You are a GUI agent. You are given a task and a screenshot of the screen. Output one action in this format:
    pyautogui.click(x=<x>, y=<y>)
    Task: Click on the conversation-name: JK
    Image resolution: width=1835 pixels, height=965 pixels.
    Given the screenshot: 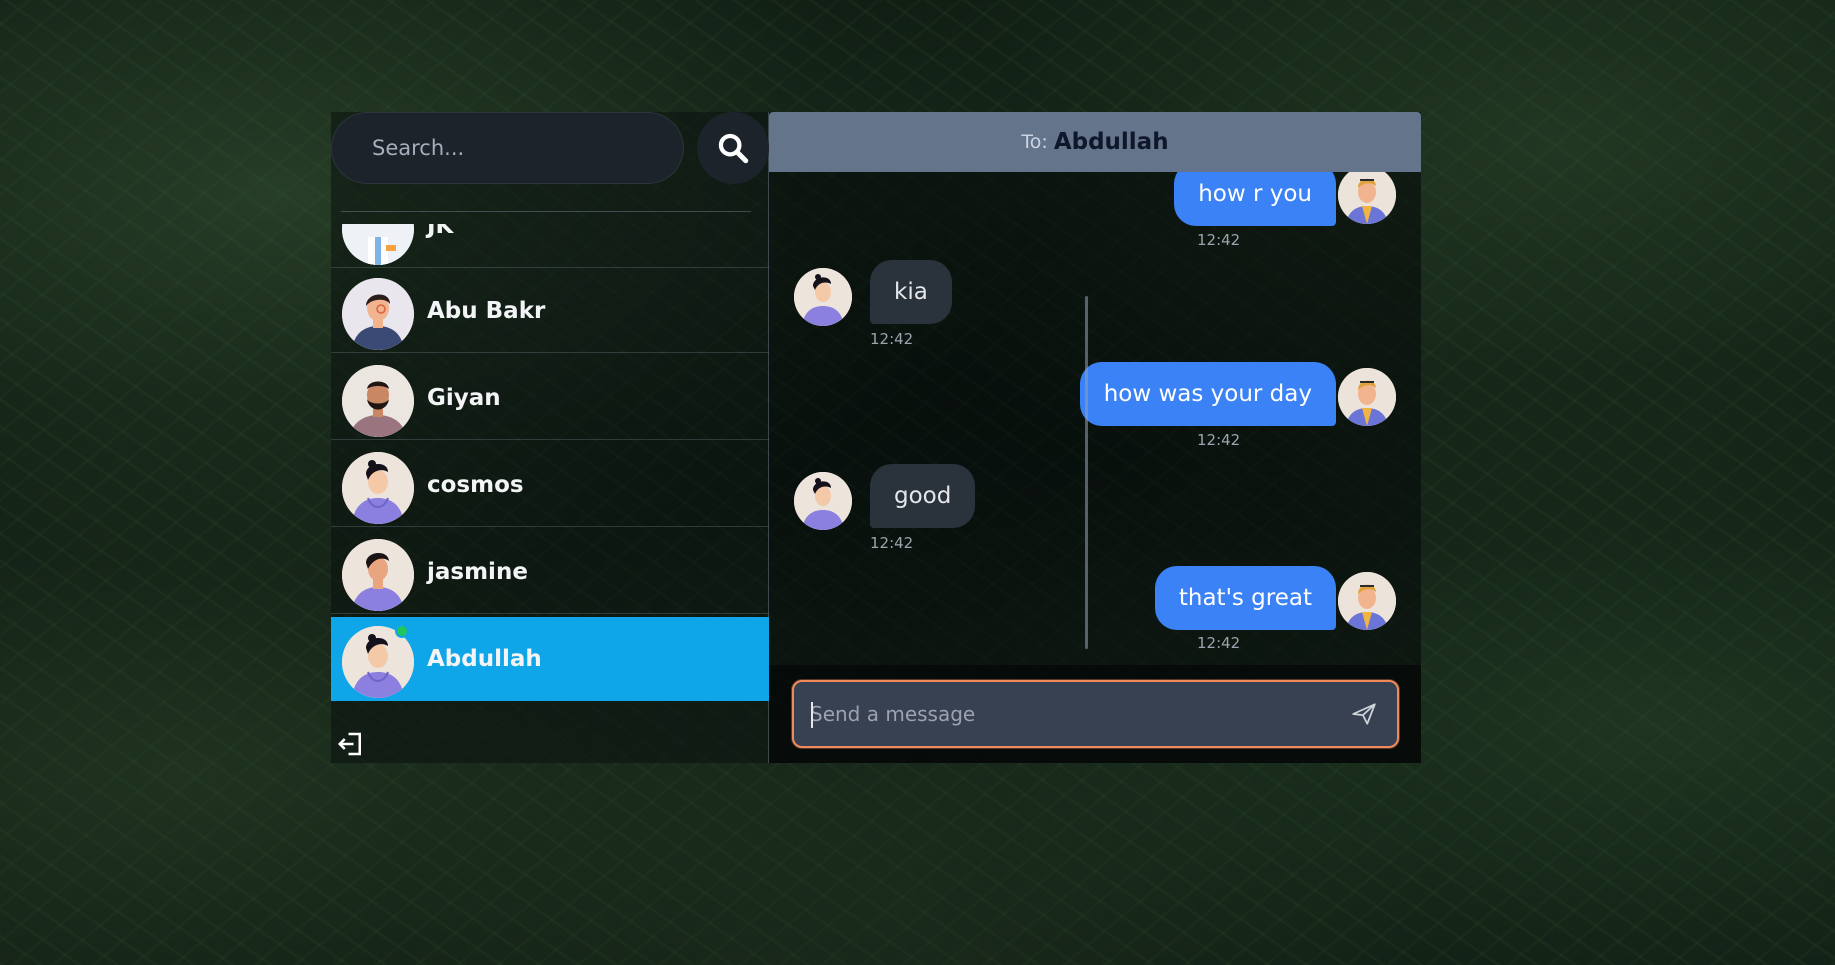 What is the action you would take?
    pyautogui.click(x=440, y=231)
    